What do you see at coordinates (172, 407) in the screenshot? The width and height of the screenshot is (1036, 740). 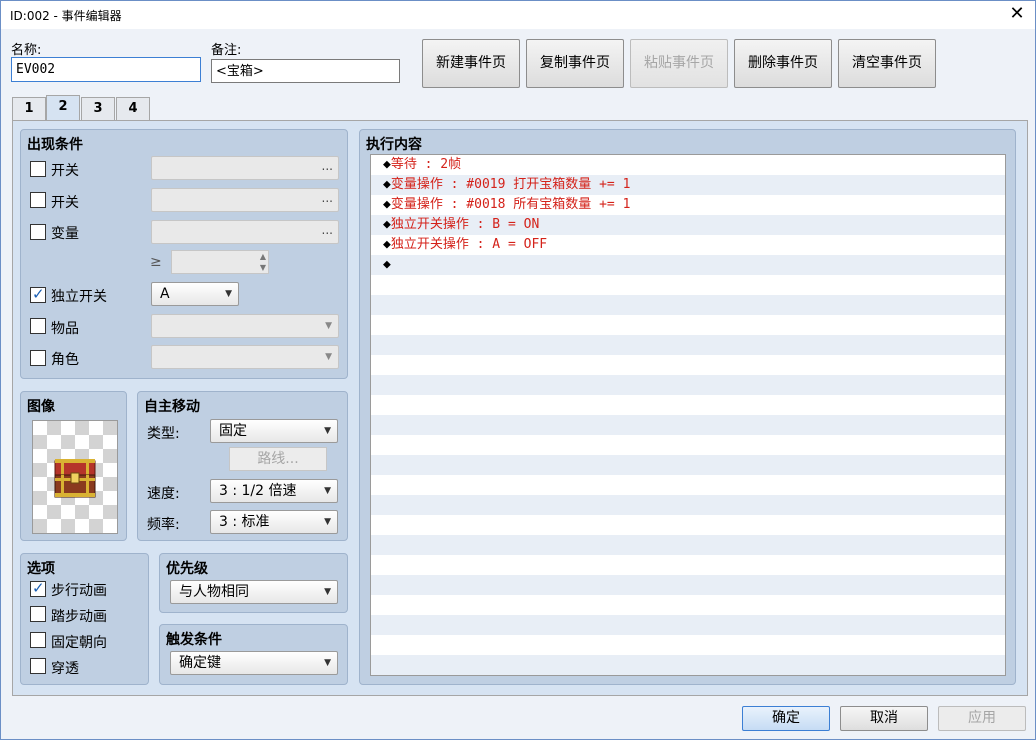 I see `autonomous-title: 自主移动` at bounding box center [172, 407].